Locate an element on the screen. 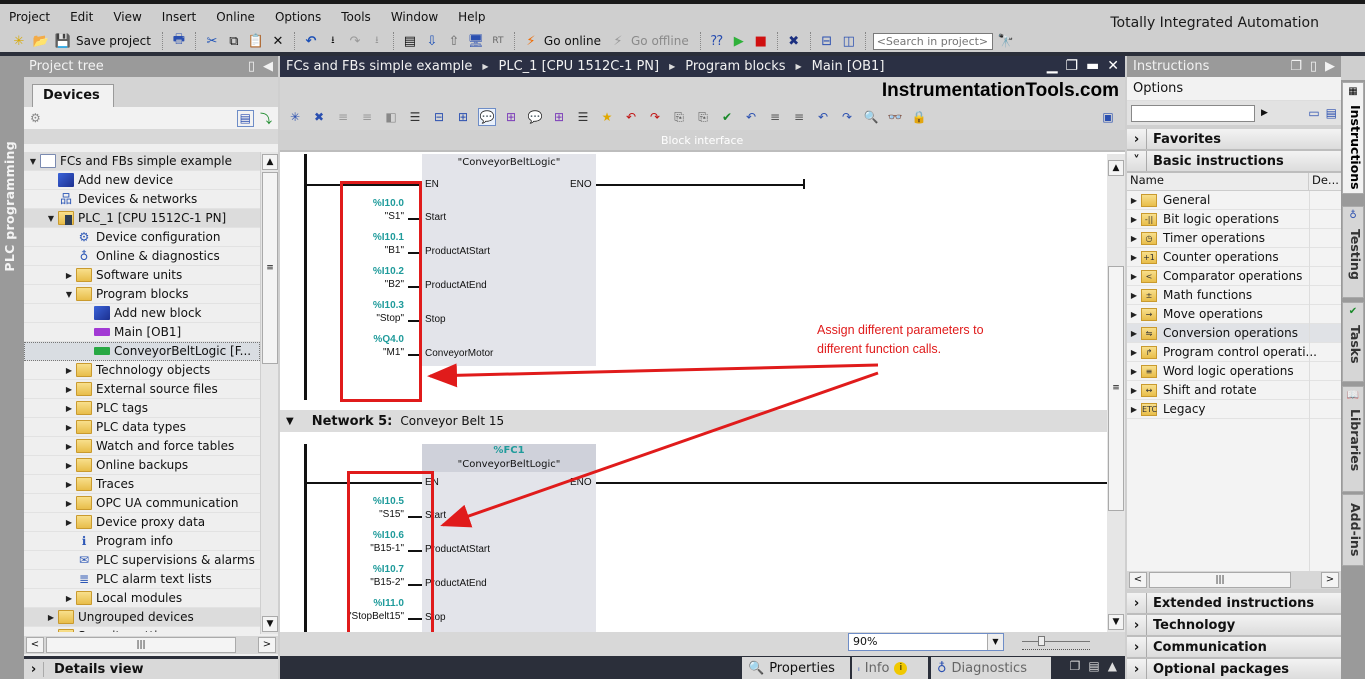 Image resolution: width=1365 pixels, height=679 pixels. go-offline-button: Go offline is located at coordinates (660, 41).